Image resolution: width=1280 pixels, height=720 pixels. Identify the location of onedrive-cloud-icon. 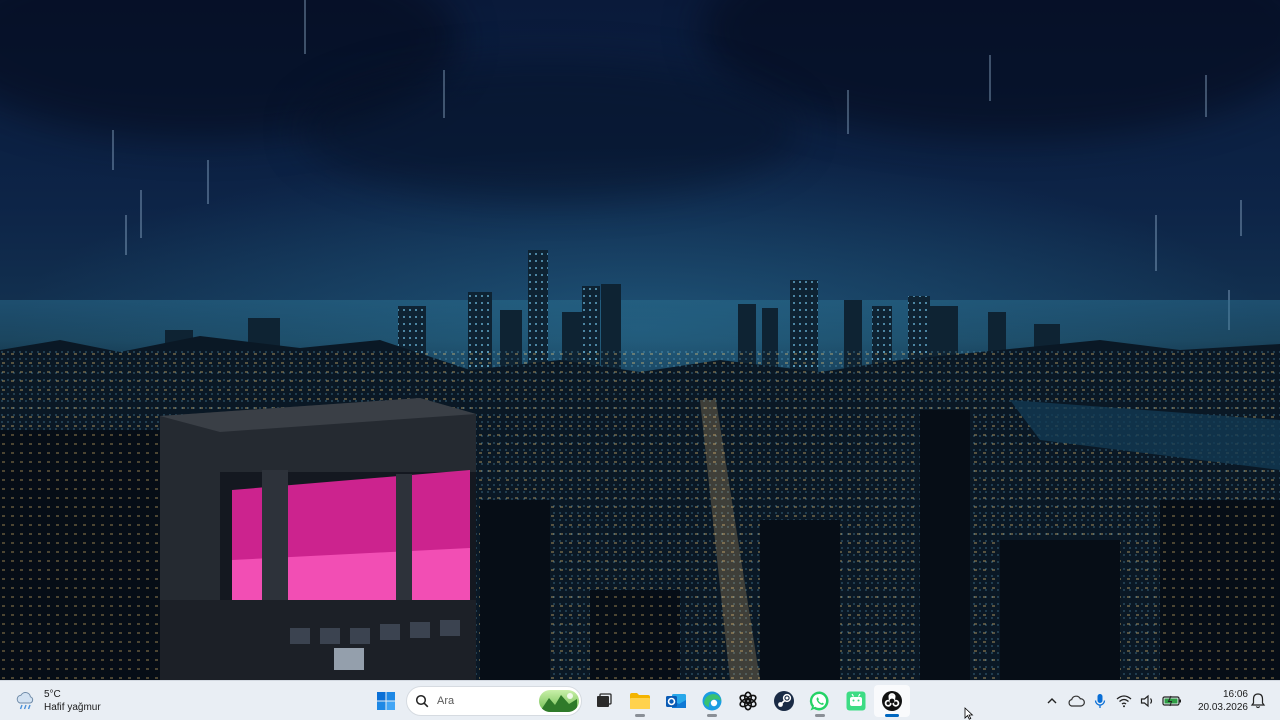
(1076, 701).